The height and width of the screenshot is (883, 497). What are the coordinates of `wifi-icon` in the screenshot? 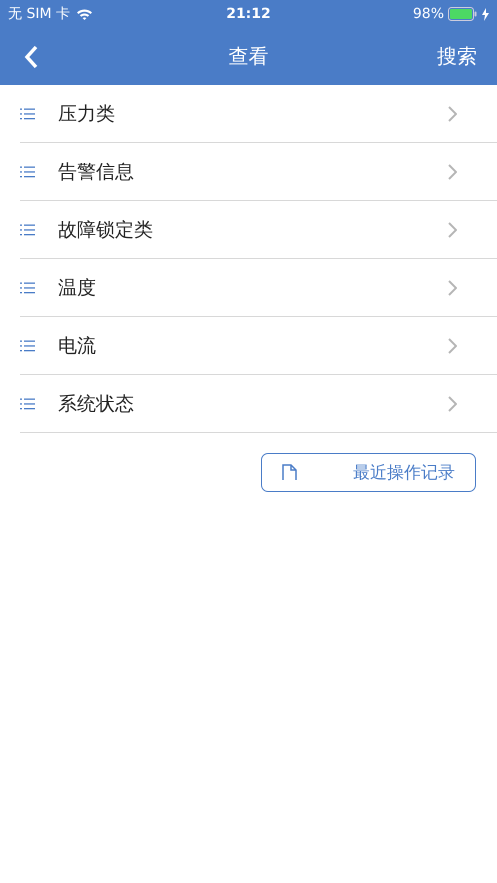 It's located at (84, 14).